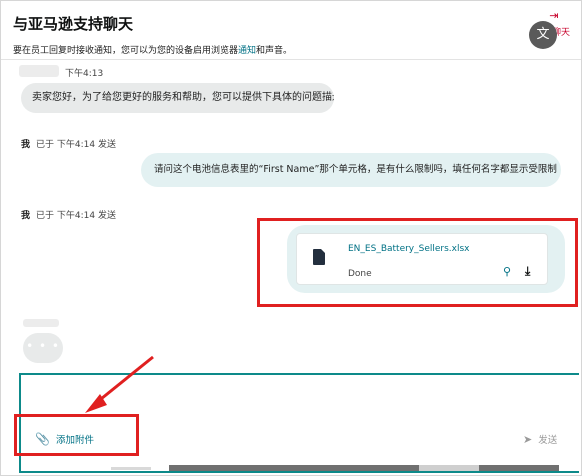 The image size is (582, 476). I want to click on send-label: 发送, so click(547, 440).